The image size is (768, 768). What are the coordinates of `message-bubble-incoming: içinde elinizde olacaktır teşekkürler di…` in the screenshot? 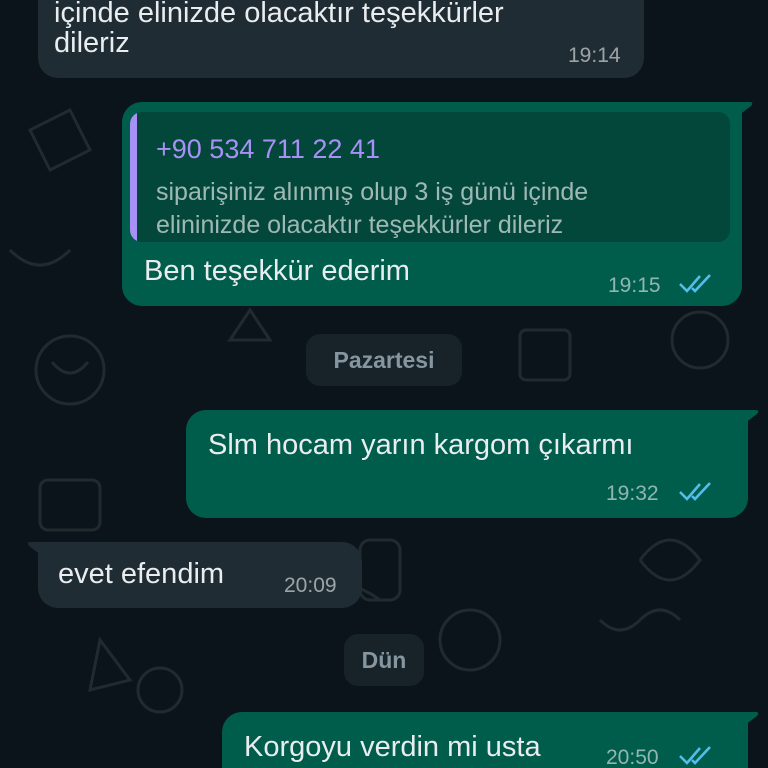 It's located at (341, 39).